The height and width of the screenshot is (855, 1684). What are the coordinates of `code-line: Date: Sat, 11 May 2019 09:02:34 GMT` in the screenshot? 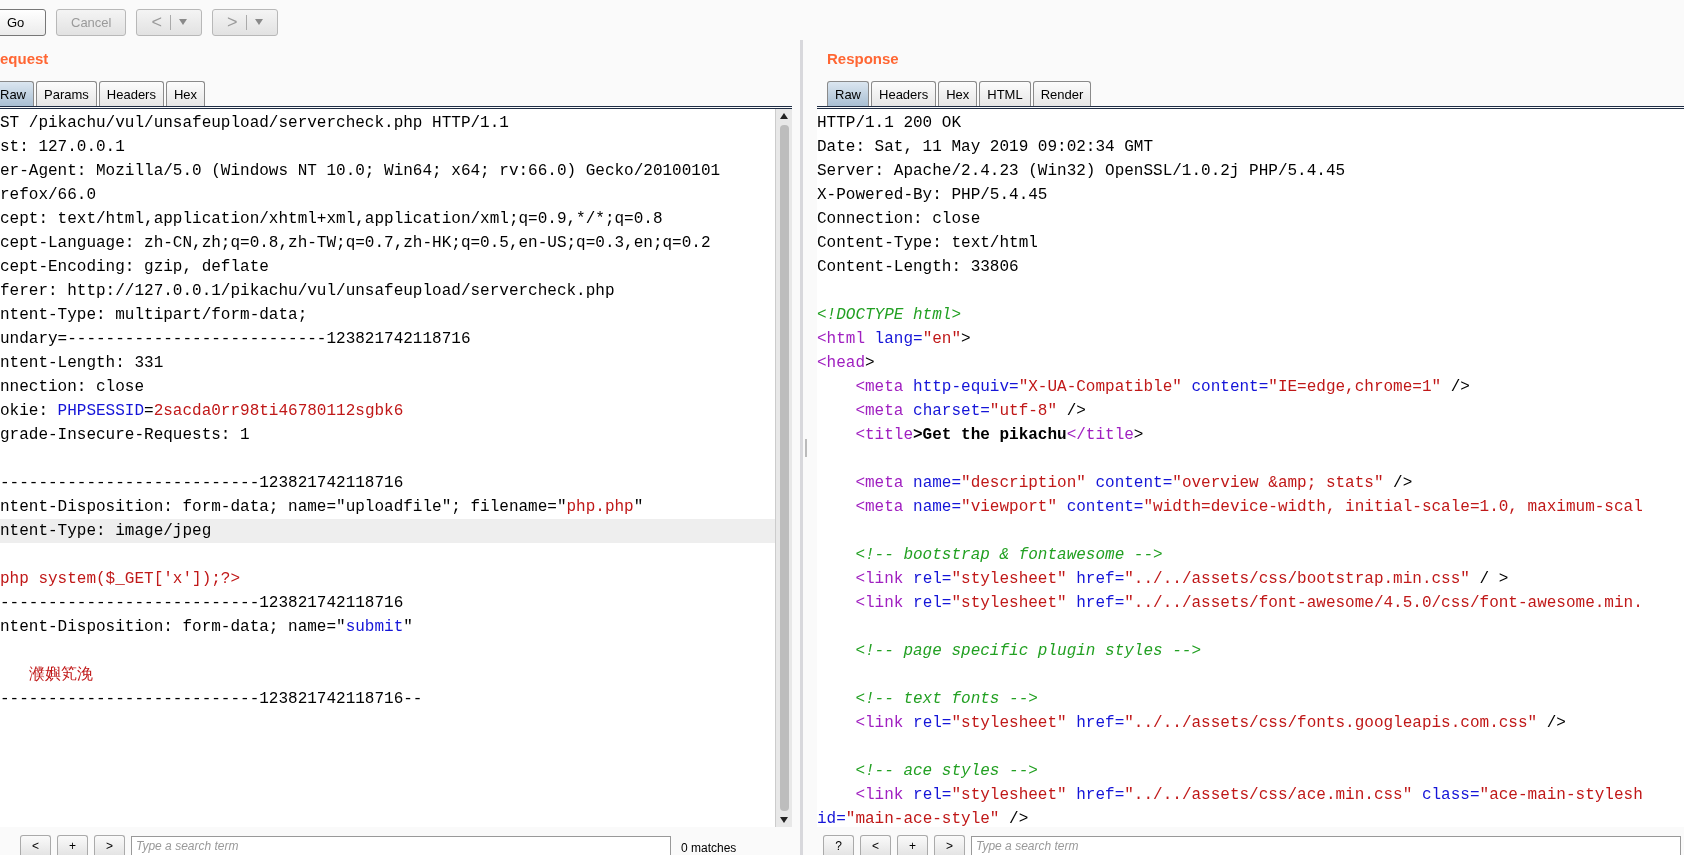 It's located at (986, 147).